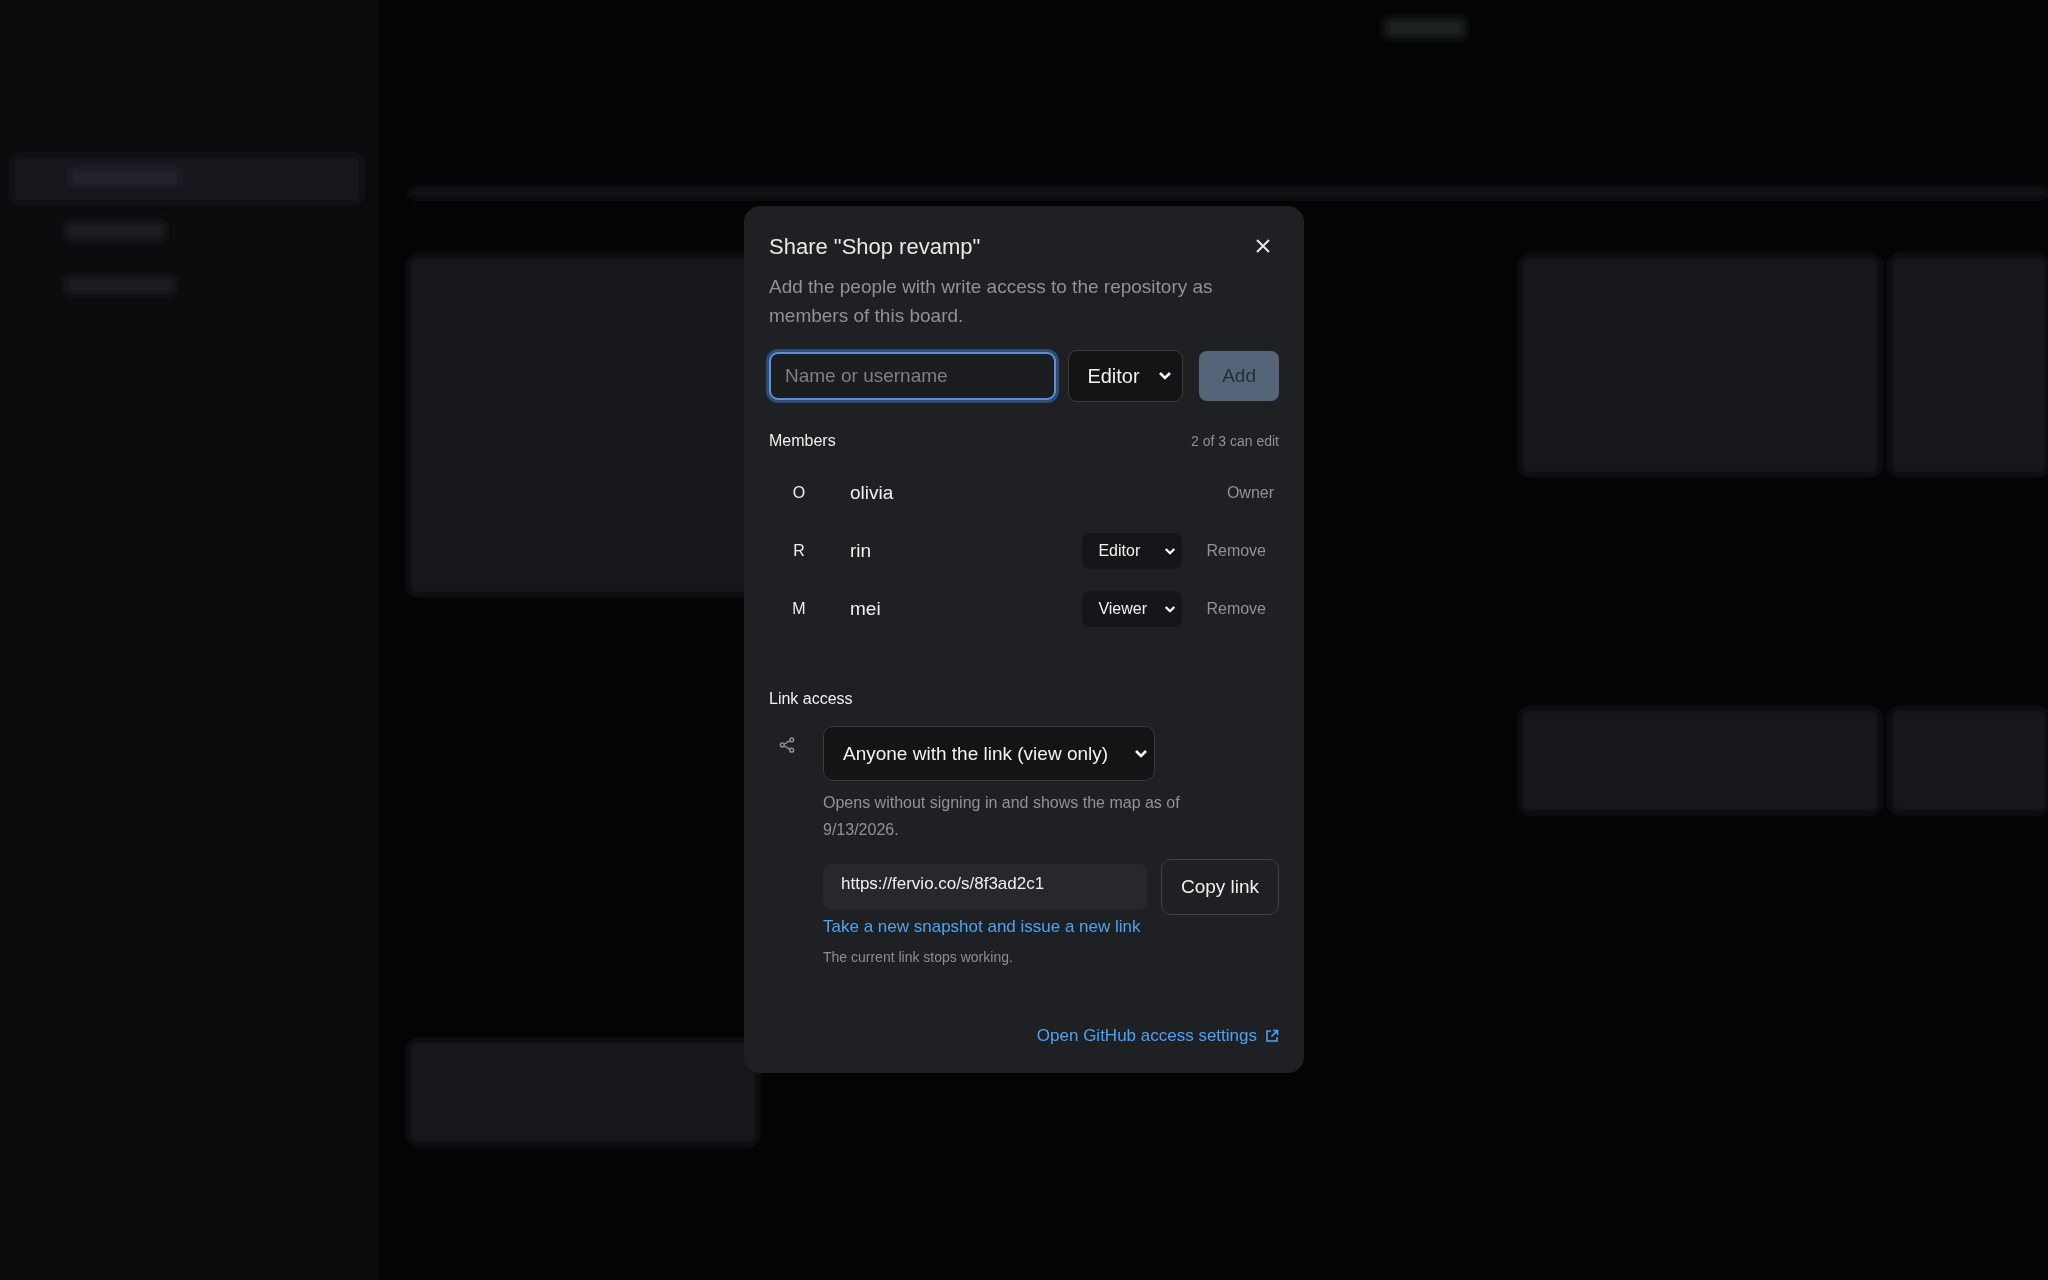 This screenshot has height=1280, width=2048. What do you see at coordinates (1132, 609) in the screenshot?
I see `role-select: Viewer` at bounding box center [1132, 609].